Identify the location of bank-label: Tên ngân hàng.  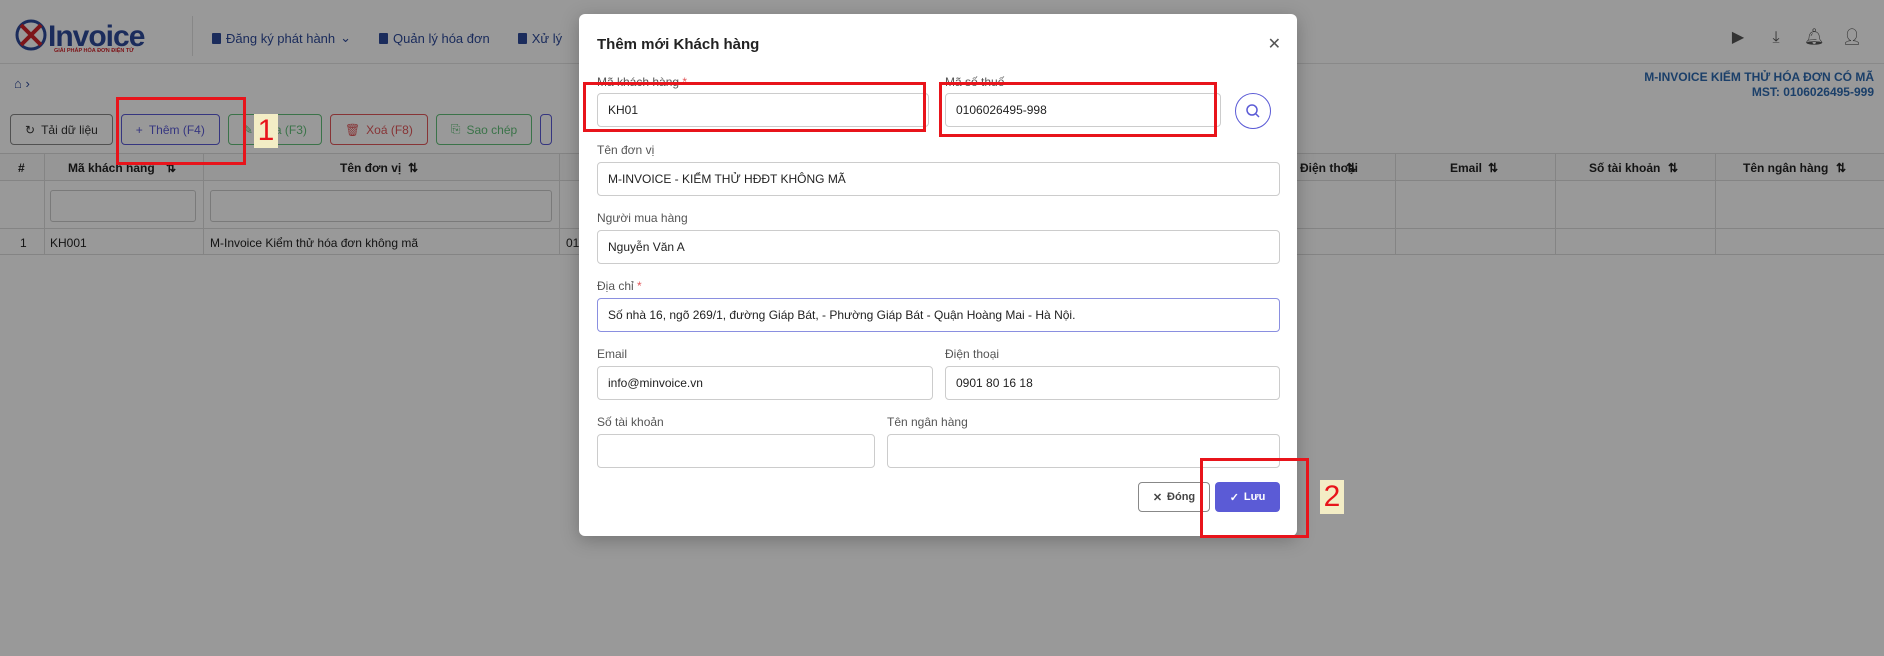
(927, 422).